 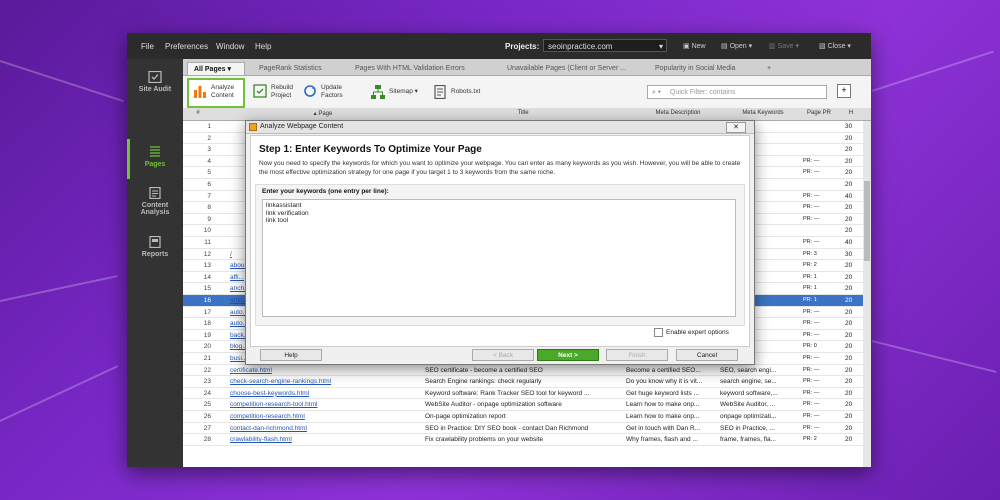 I want to click on robots-button: Robots.txt, so click(x=460, y=92).